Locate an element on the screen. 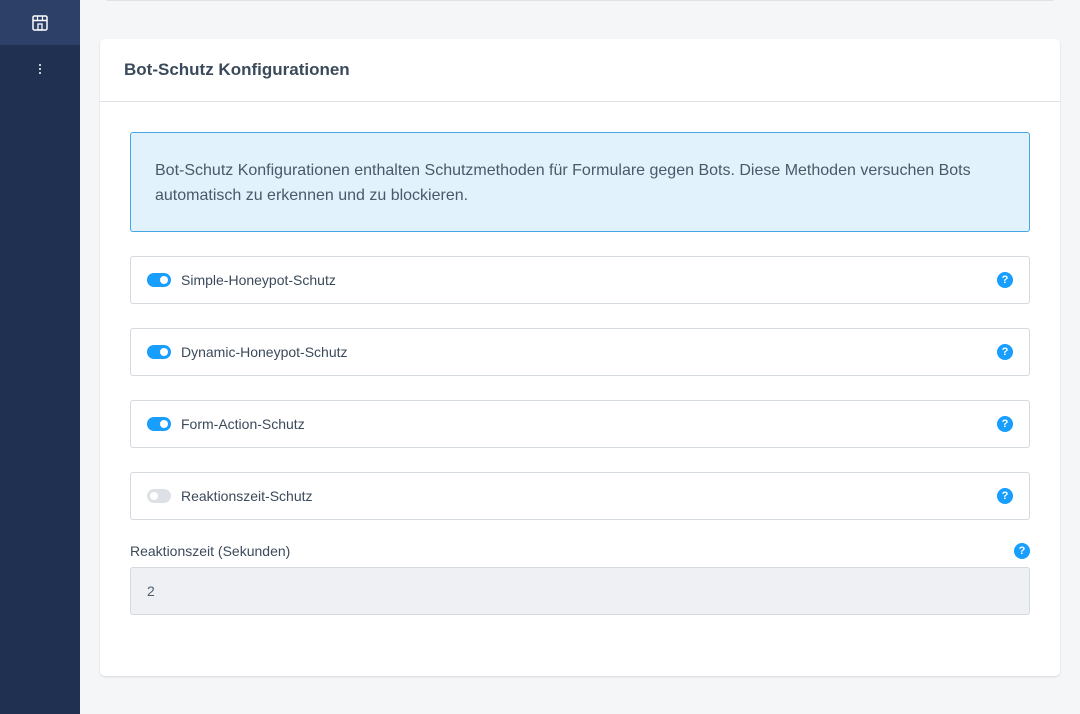 This screenshot has width=1080, height=714. card-title: Bot-Schutz Konfigurationen is located at coordinates (237, 69).